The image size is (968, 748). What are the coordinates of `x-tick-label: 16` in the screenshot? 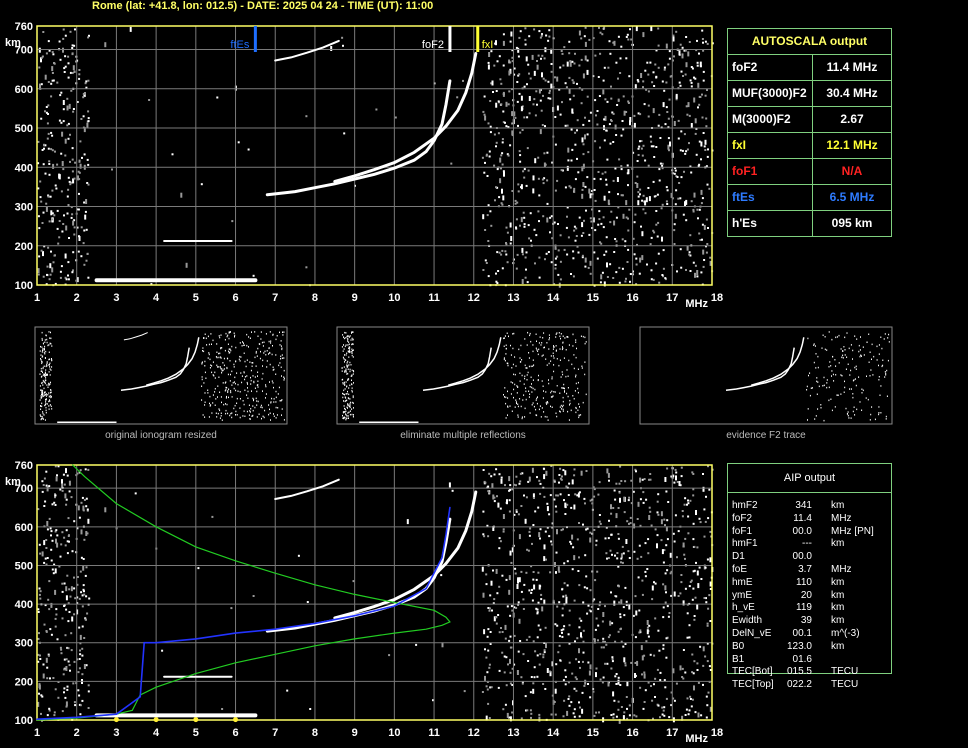 It's located at (632, 298).